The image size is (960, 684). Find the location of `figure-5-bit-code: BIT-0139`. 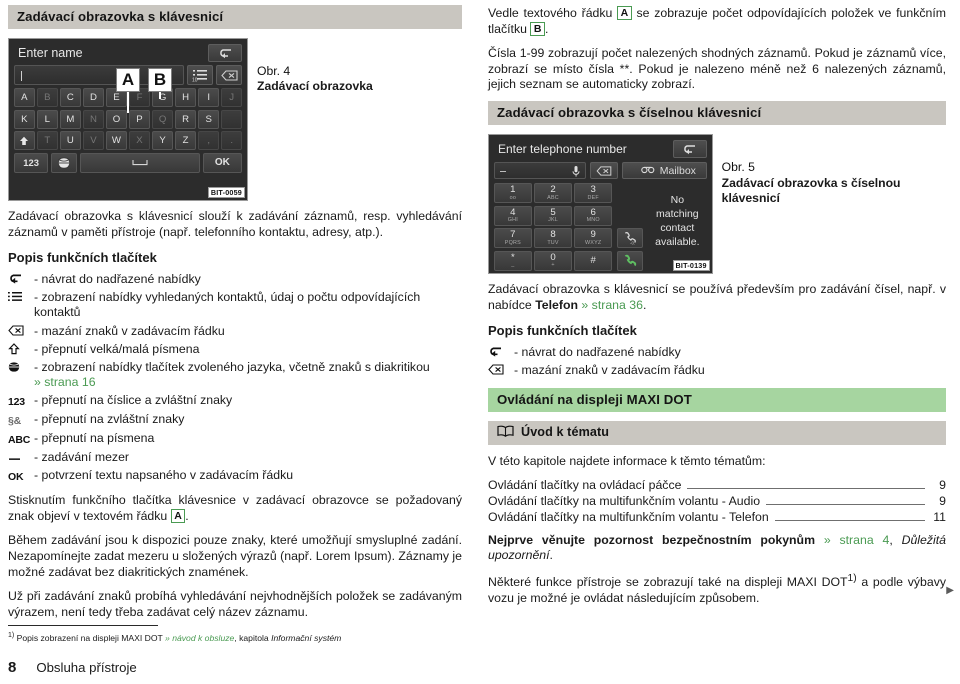

figure-5-bit-code: BIT-0139 is located at coordinates (691, 266).